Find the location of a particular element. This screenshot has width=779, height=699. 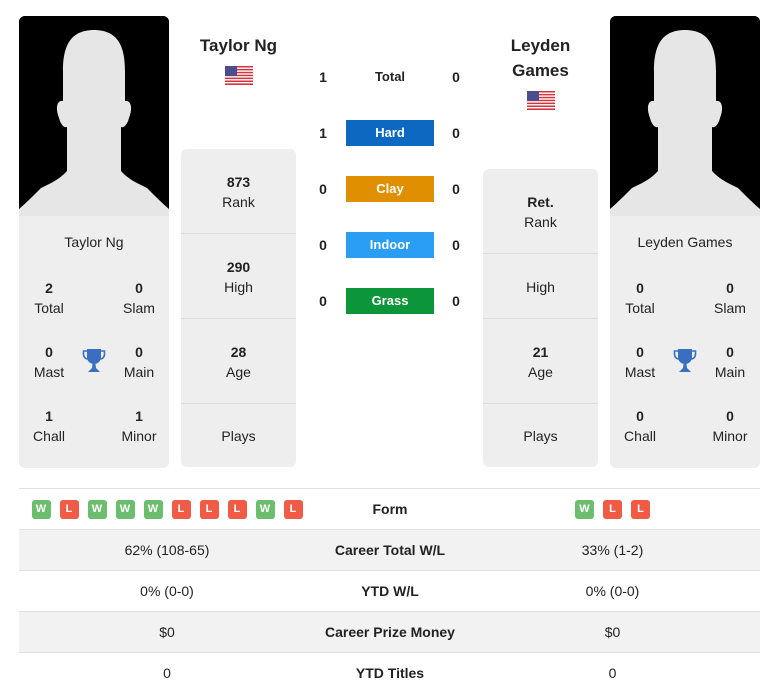

h2h-clay-p1: 0 is located at coordinates (323, 189).